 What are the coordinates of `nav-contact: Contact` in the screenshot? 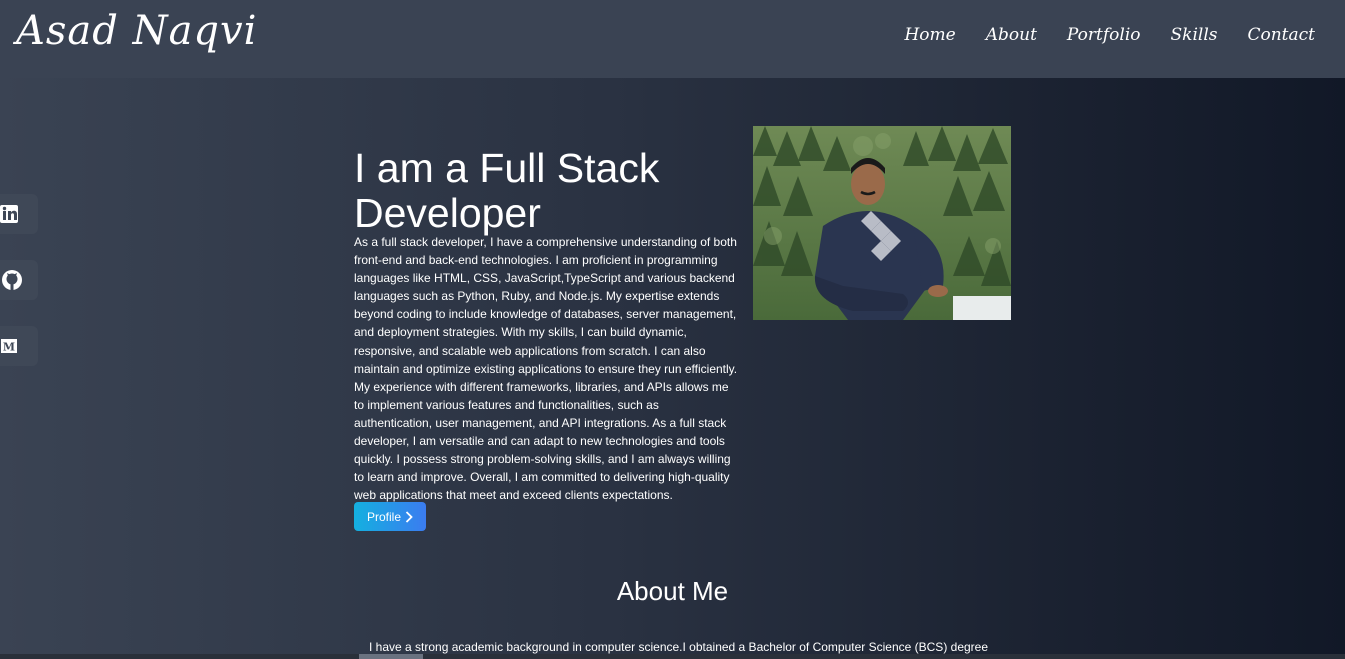 It's located at (1281, 35).